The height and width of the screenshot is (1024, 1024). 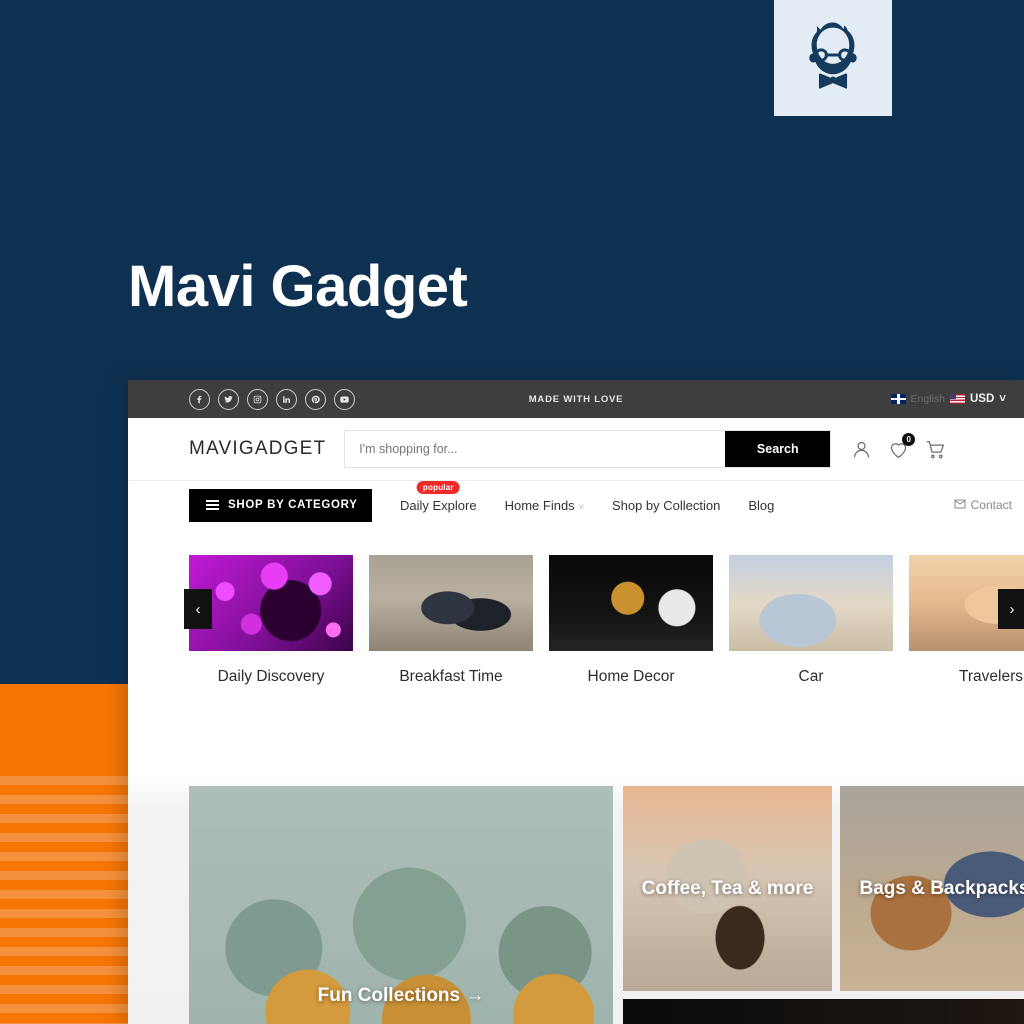 What do you see at coordinates (438, 505) in the screenshot?
I see `nav-label: Daily Explore` at bounding box center [438, 505].